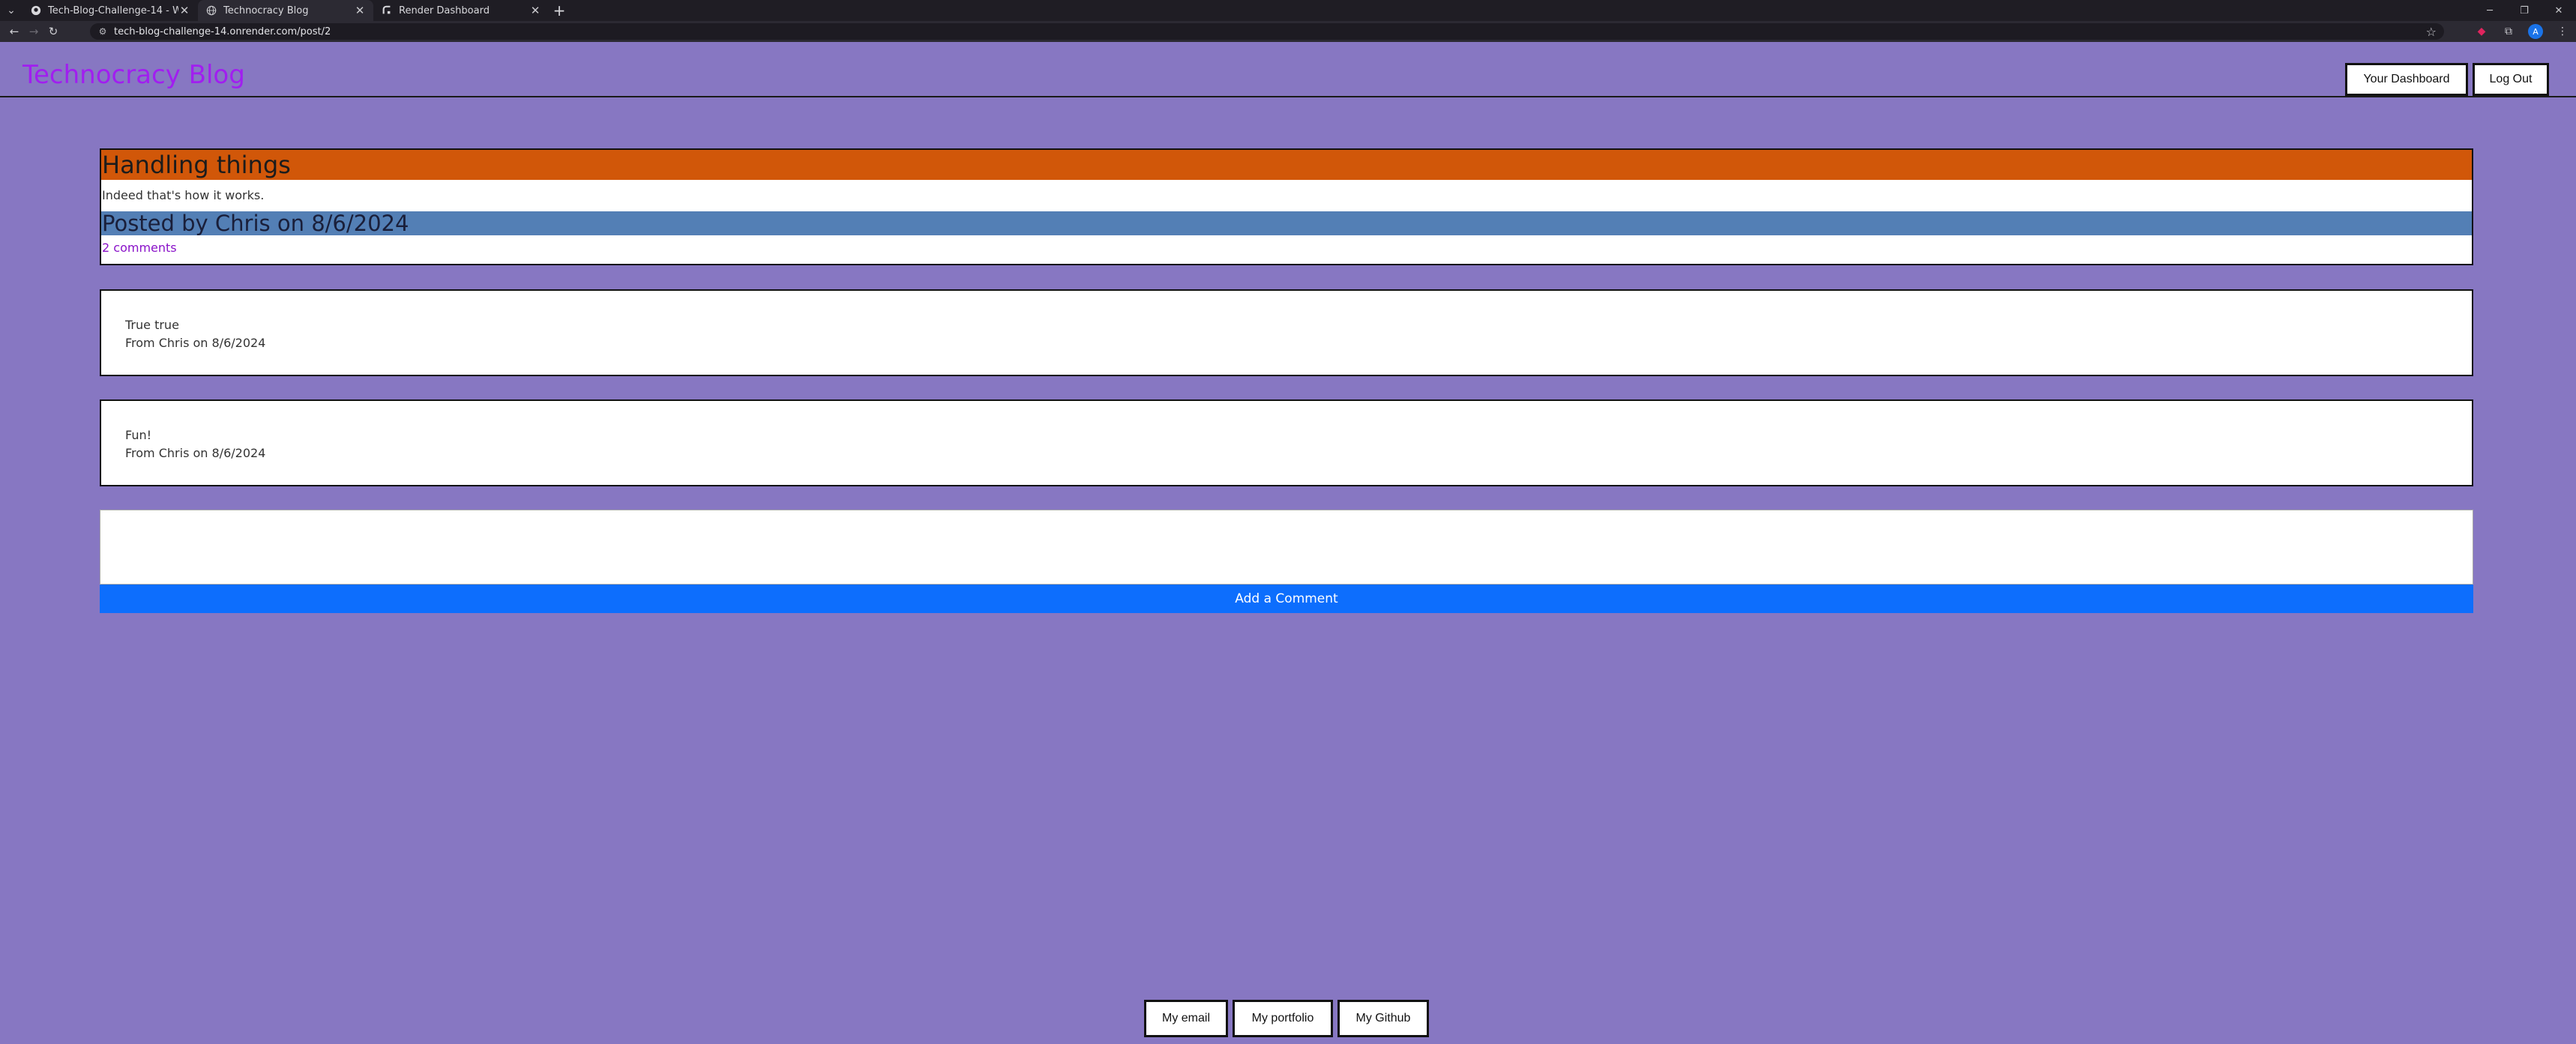  I want to click on tab-title: Tech-Blog-Challenge-14 - Web, so click(113, 10).